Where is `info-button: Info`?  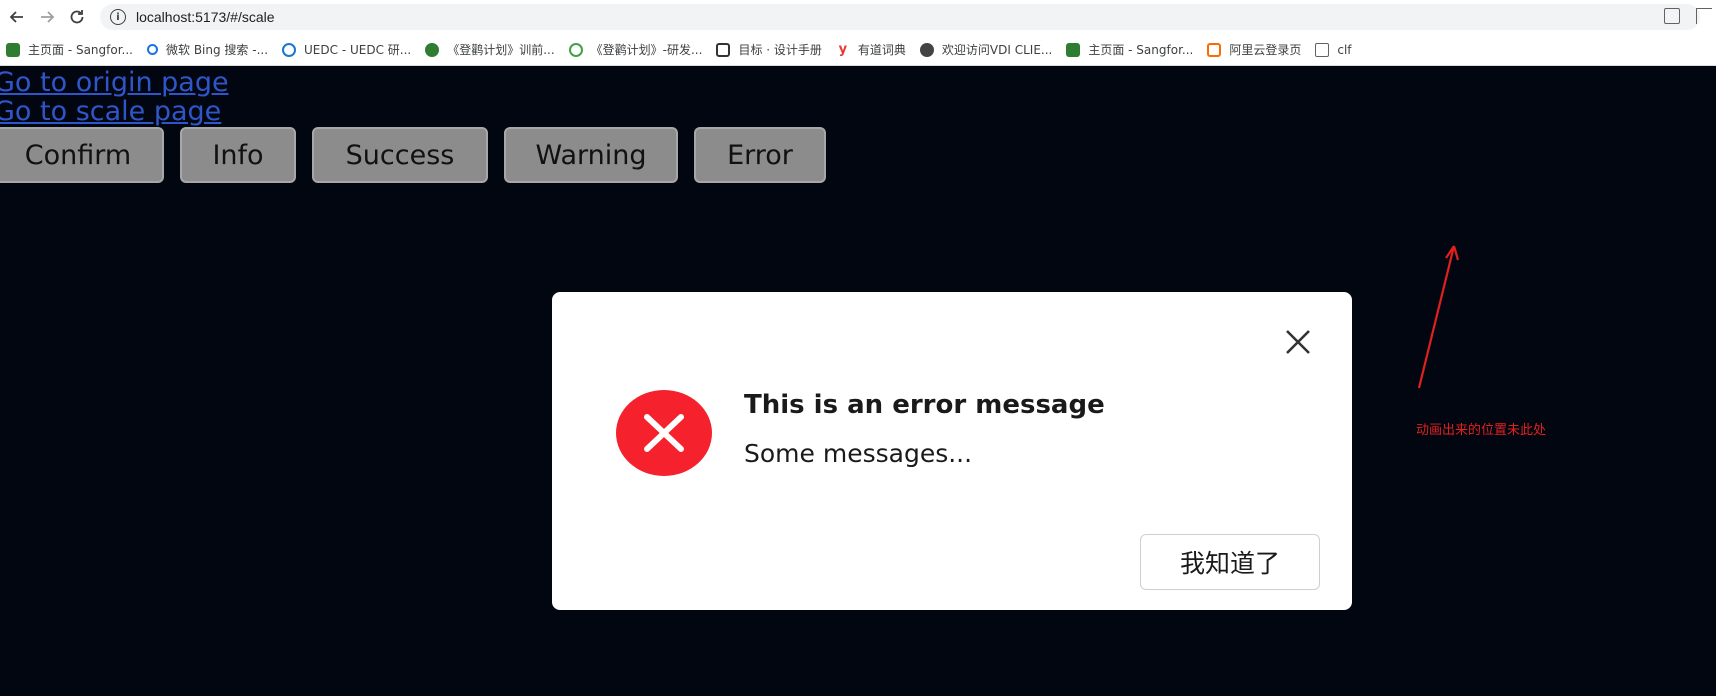 info-button: Info is located at coordinates (238, 155).